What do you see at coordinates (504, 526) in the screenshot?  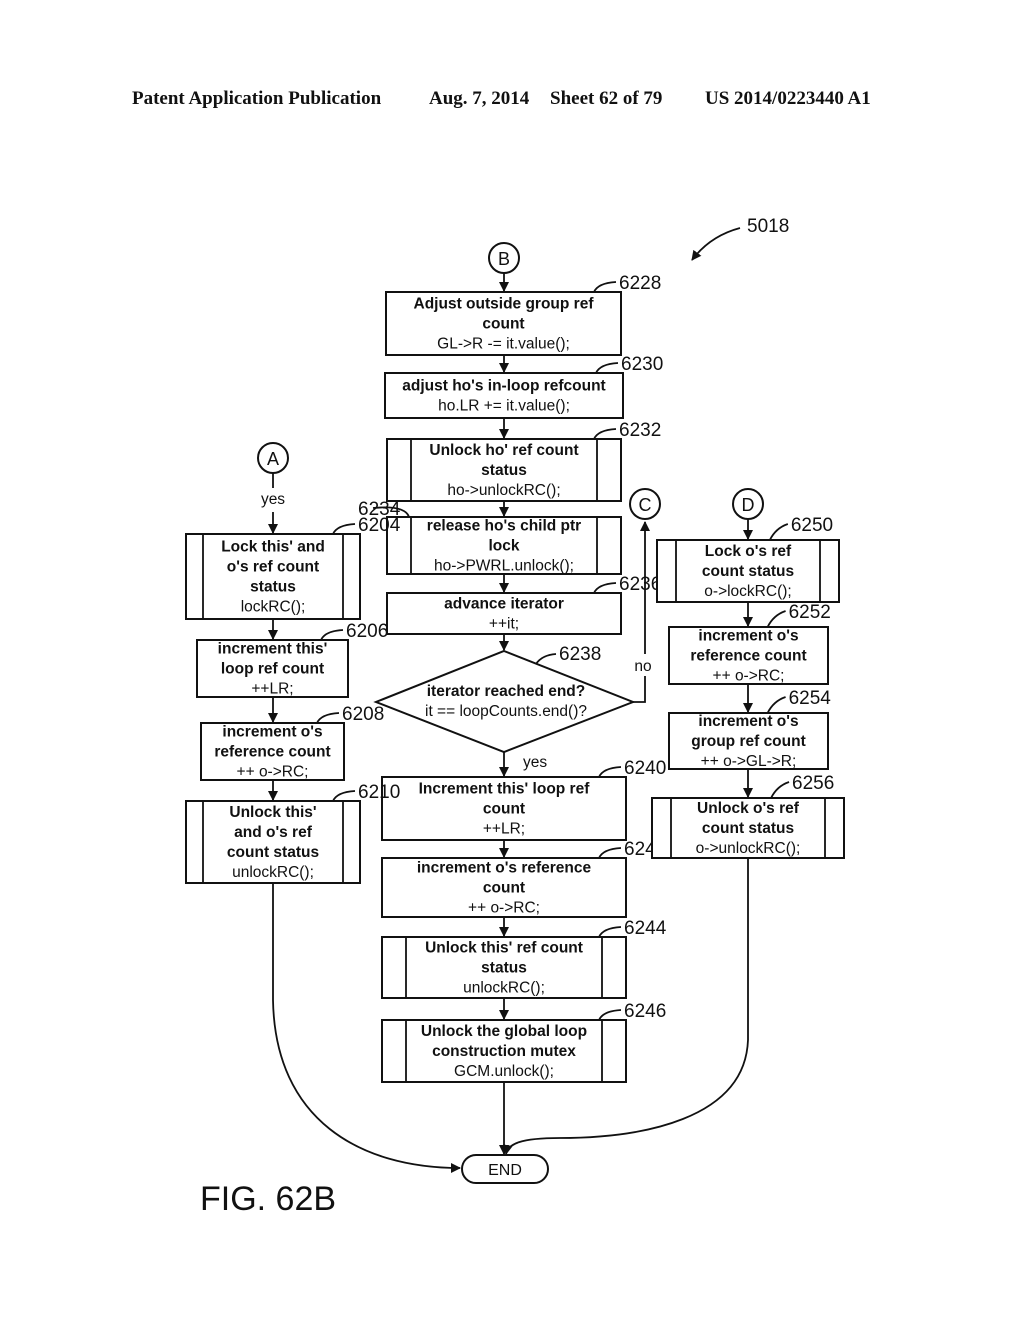 I see `step-title-line: release ho's child ptr` at bounding box center [504, 526].